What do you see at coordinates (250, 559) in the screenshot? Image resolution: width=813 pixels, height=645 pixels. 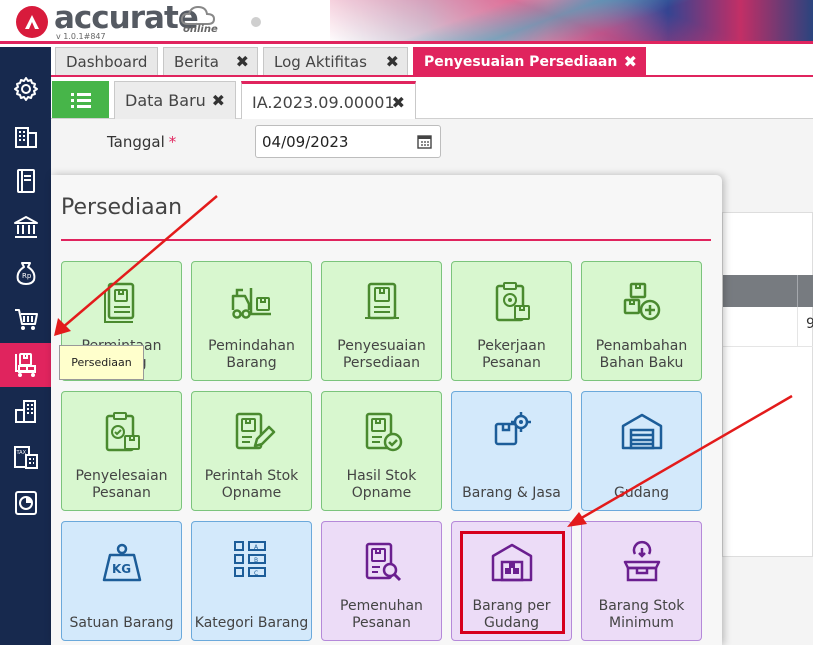 I see `category-icon: ABC` at bounding box center [250, 559].